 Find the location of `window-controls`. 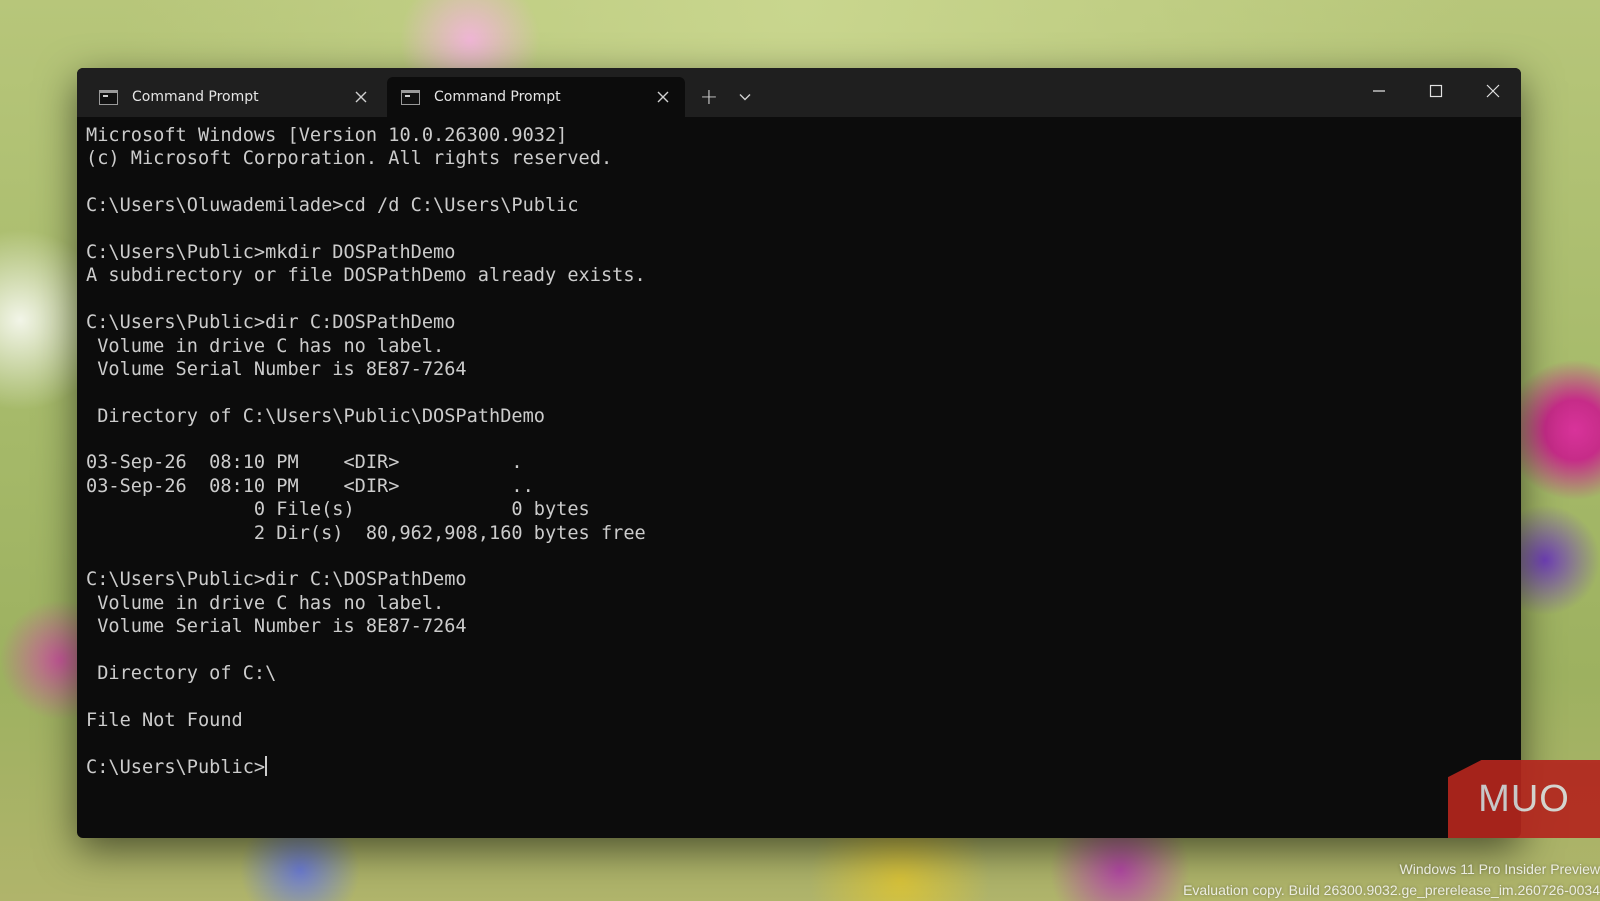

window-controls is located at coordinates (1435, 91).